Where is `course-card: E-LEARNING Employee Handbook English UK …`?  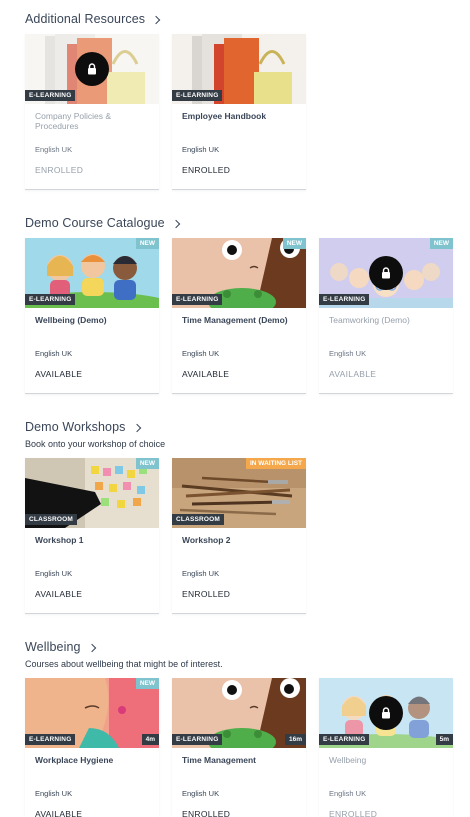
course-card: E-LEARNING Employee Handbook English UK … is located at coordinates (239, 112).